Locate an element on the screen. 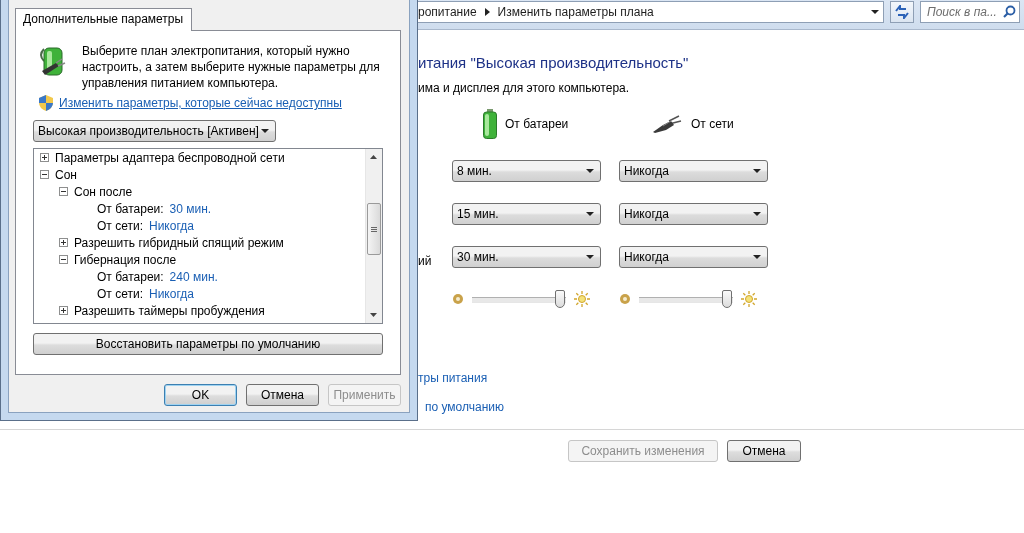 This screenshot has width=1024, height=533. search-icon is located at coordinates (1009, 11).